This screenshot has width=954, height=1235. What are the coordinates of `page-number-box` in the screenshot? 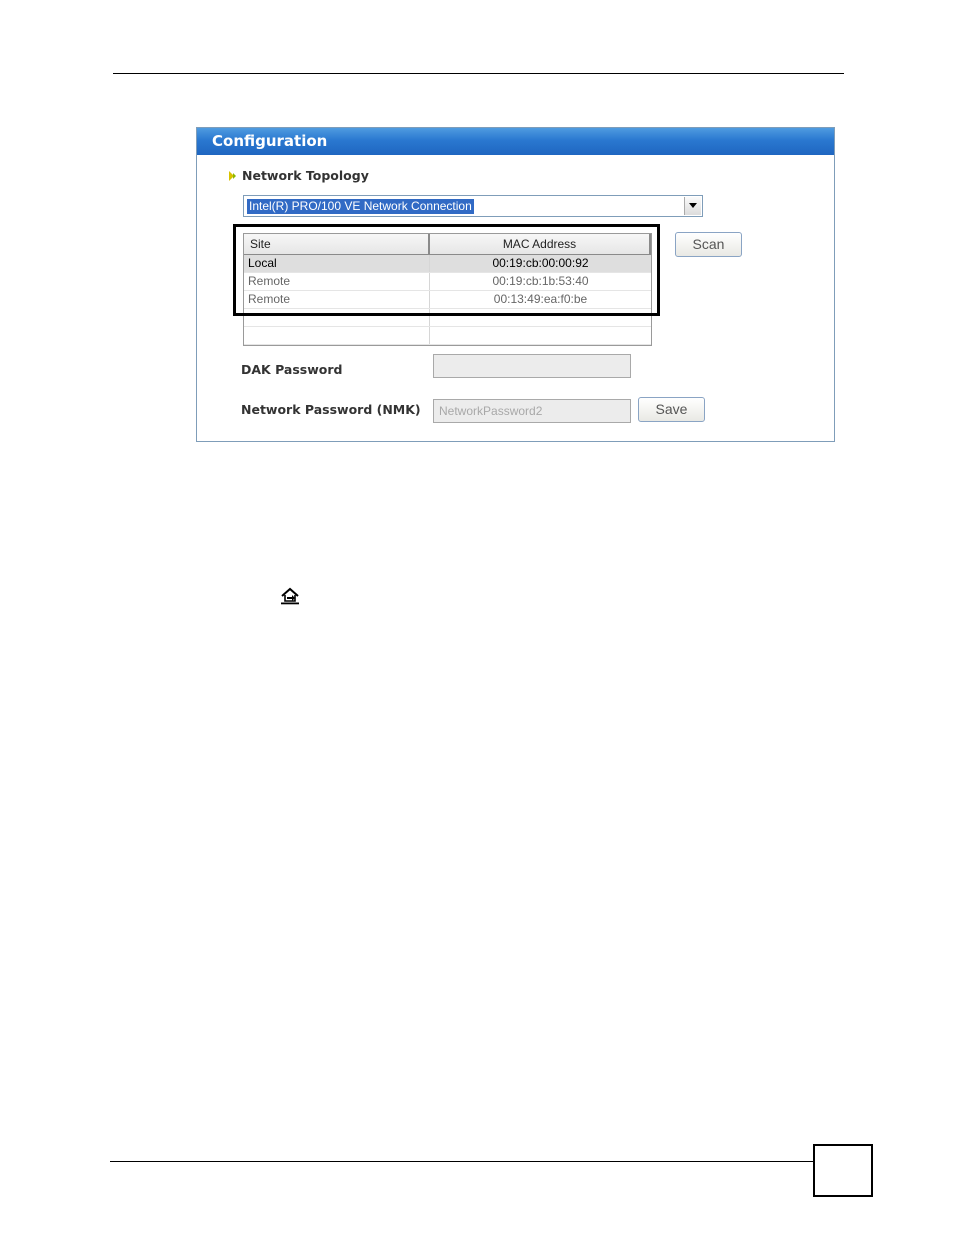 It's located at (843, 1170).